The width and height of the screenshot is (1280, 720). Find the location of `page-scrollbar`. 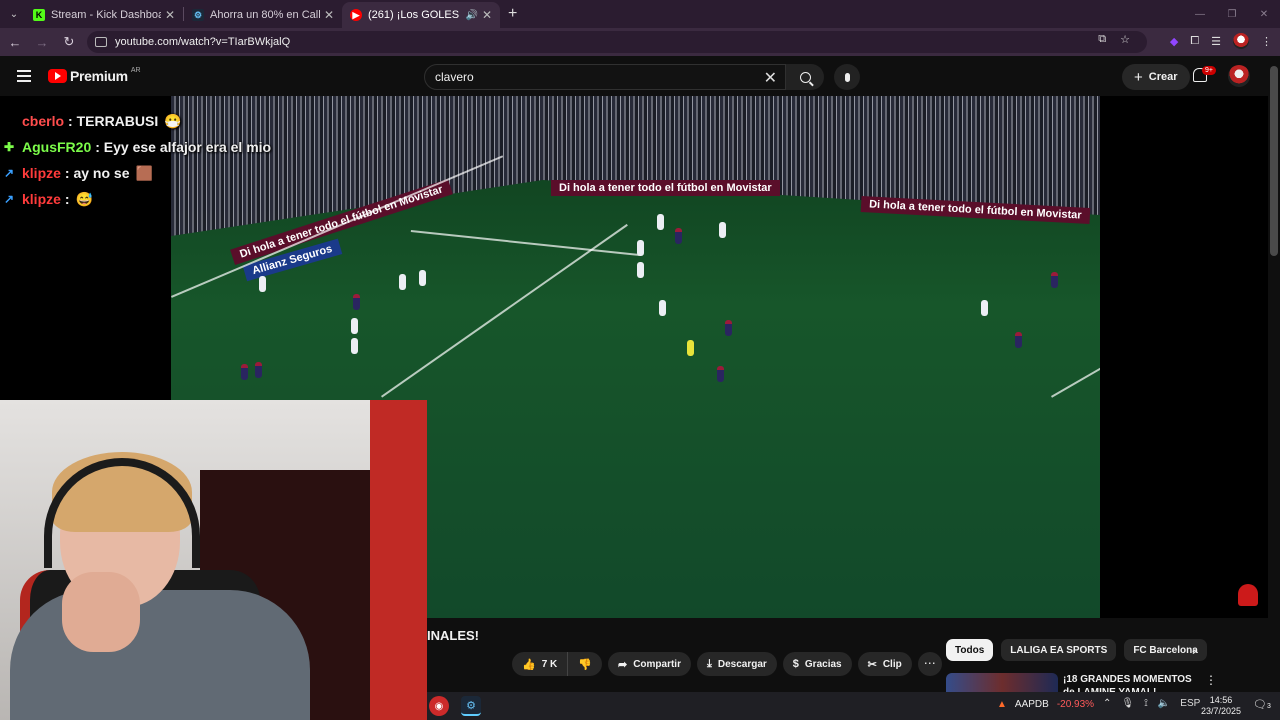

page-scrollbar is located at coordinates (1274, 161).